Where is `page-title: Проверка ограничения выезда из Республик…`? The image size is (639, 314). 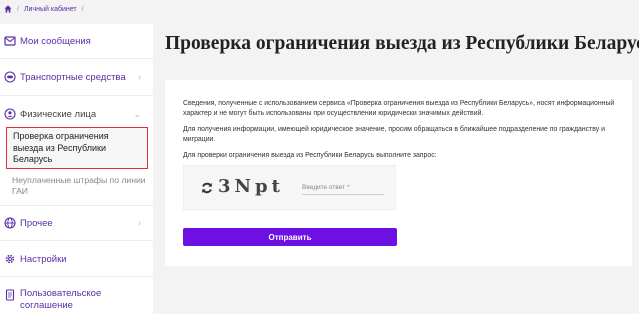 page-title: Проверка ограничения выезда из Республик… is located at coordinates (402, 43).